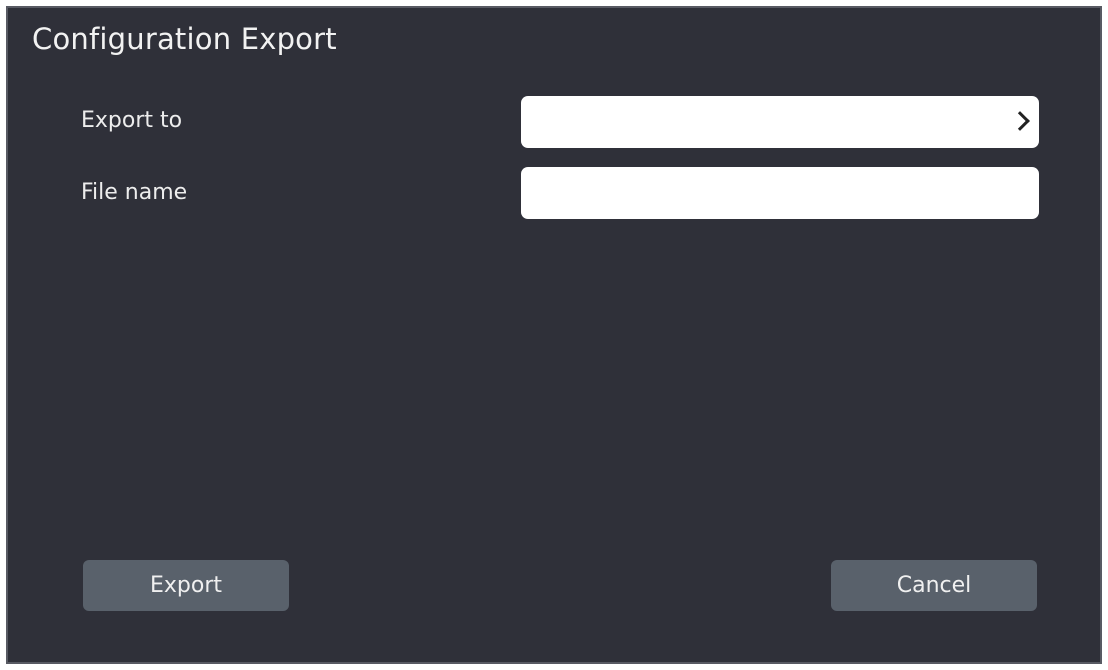 The height and width of the screenshot is (670, 1108). Describe the element at coordinates (780, 193) in the screenshot. I see `file-name-input` at that location.